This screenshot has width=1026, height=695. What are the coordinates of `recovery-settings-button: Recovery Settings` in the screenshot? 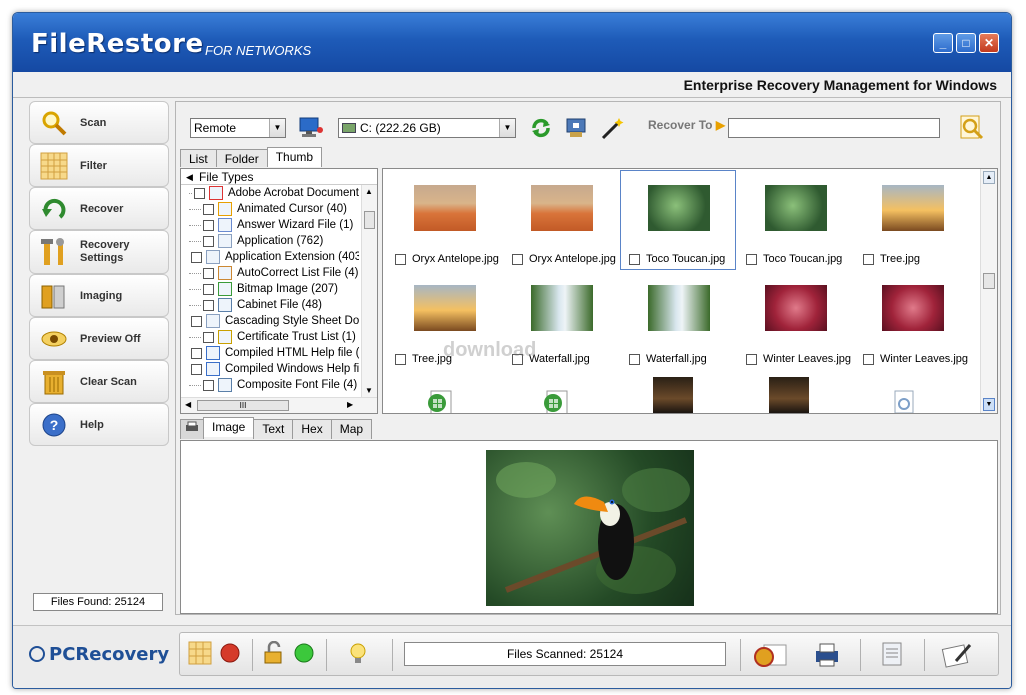 It's located at (99, 252).